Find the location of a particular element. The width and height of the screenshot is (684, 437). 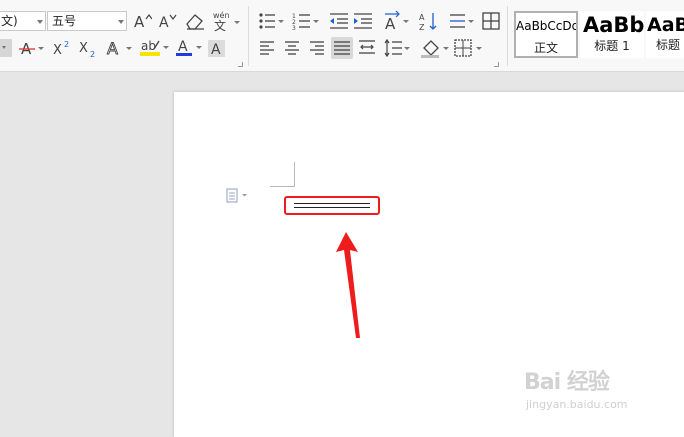

font-dialog-launcher is located at coordinates (240, 64).